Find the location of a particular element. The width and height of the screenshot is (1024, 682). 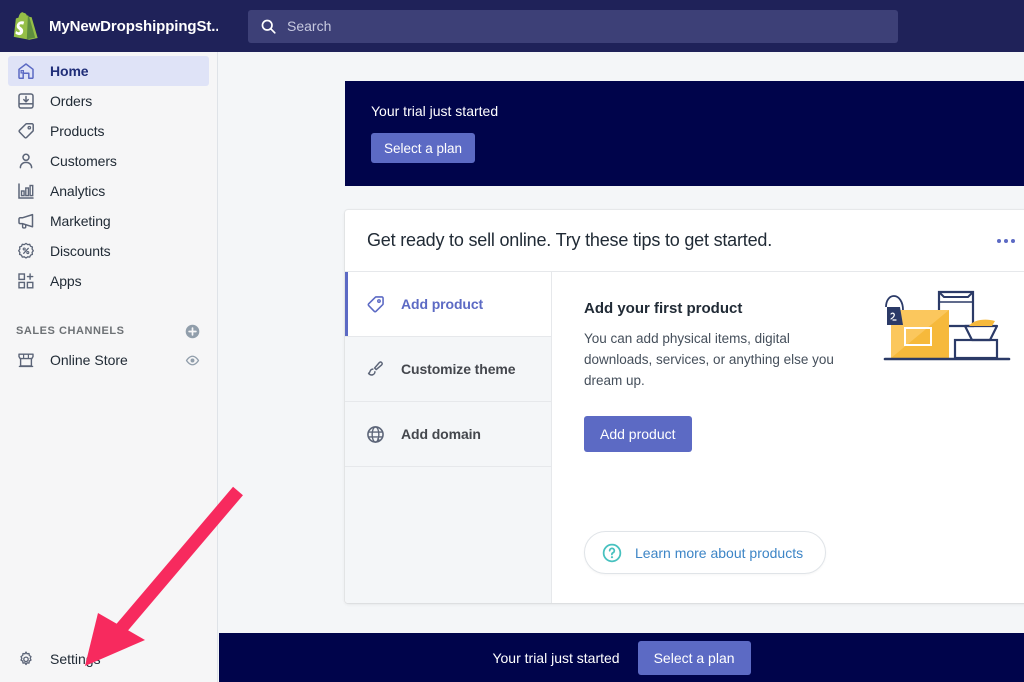

sidebar-item-online-store: Online Store is located at coordinates (108, 360).